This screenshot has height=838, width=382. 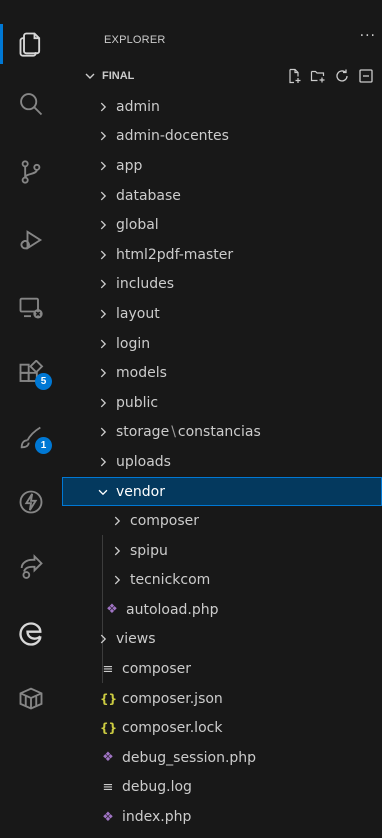 I want to click on package-icon, so click(x=31, y=698).